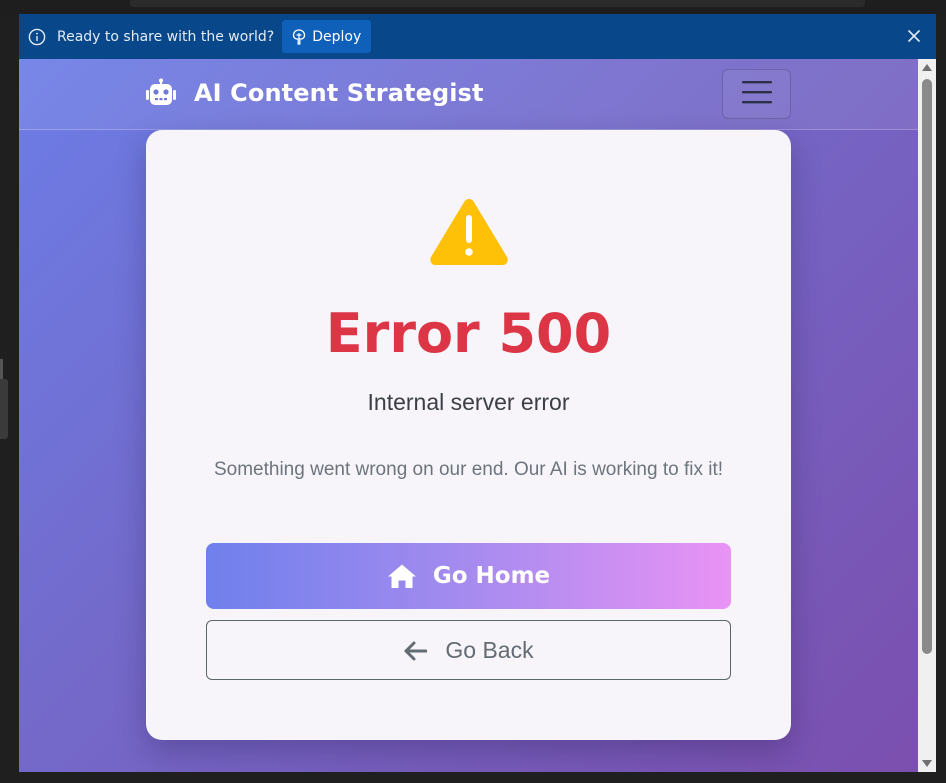 The height and width of the screenshot is (783, 946). I want to click on go-home-button: Go Home, so click(468, 576).